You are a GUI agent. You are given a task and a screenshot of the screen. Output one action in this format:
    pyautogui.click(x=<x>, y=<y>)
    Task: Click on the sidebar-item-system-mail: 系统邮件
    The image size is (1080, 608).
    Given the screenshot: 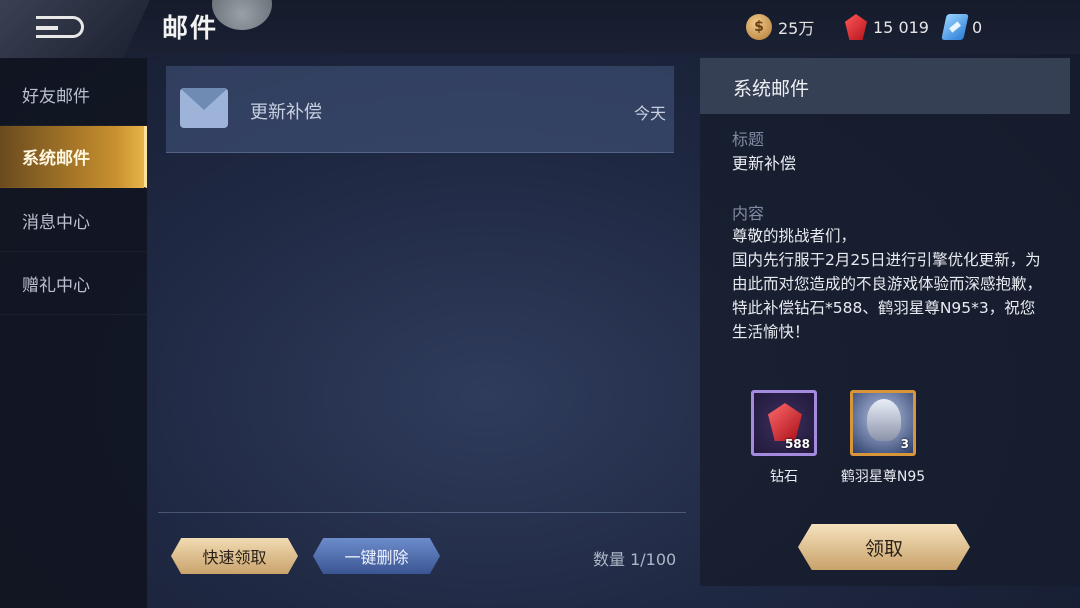 What is the action you would take?
    pyautogui.click(x=73, y=157)
    